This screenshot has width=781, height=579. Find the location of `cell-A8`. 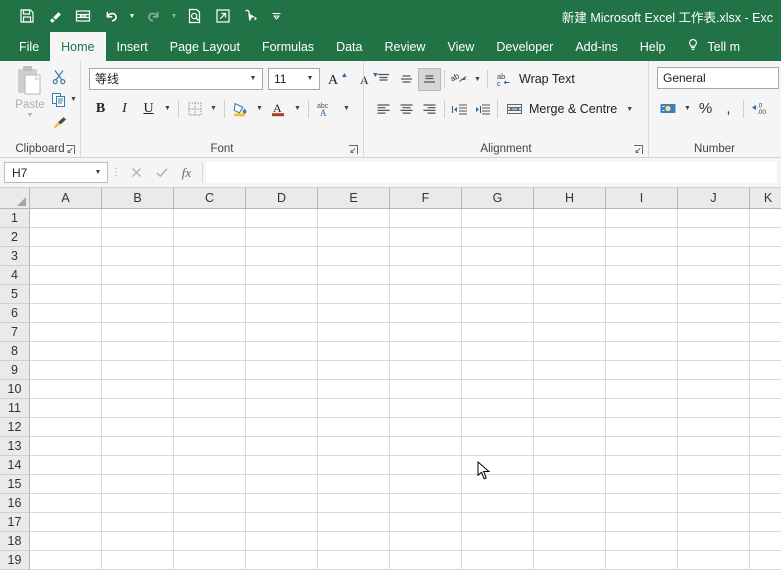

cell-A8 is located at coordinates (66, 351).